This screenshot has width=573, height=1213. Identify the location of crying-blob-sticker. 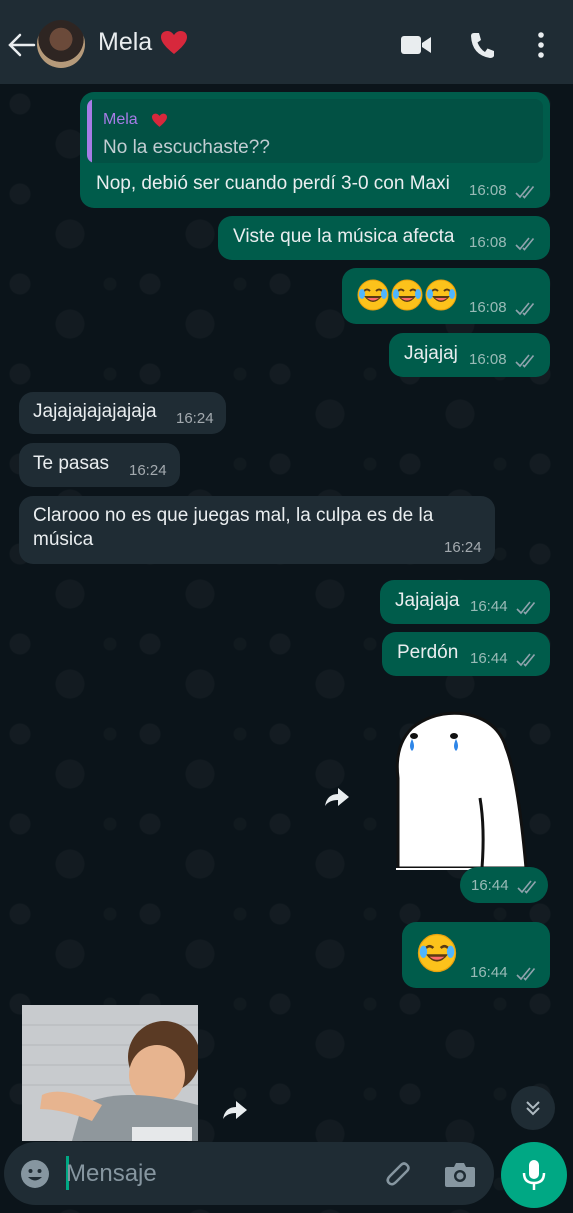
(460, 789).